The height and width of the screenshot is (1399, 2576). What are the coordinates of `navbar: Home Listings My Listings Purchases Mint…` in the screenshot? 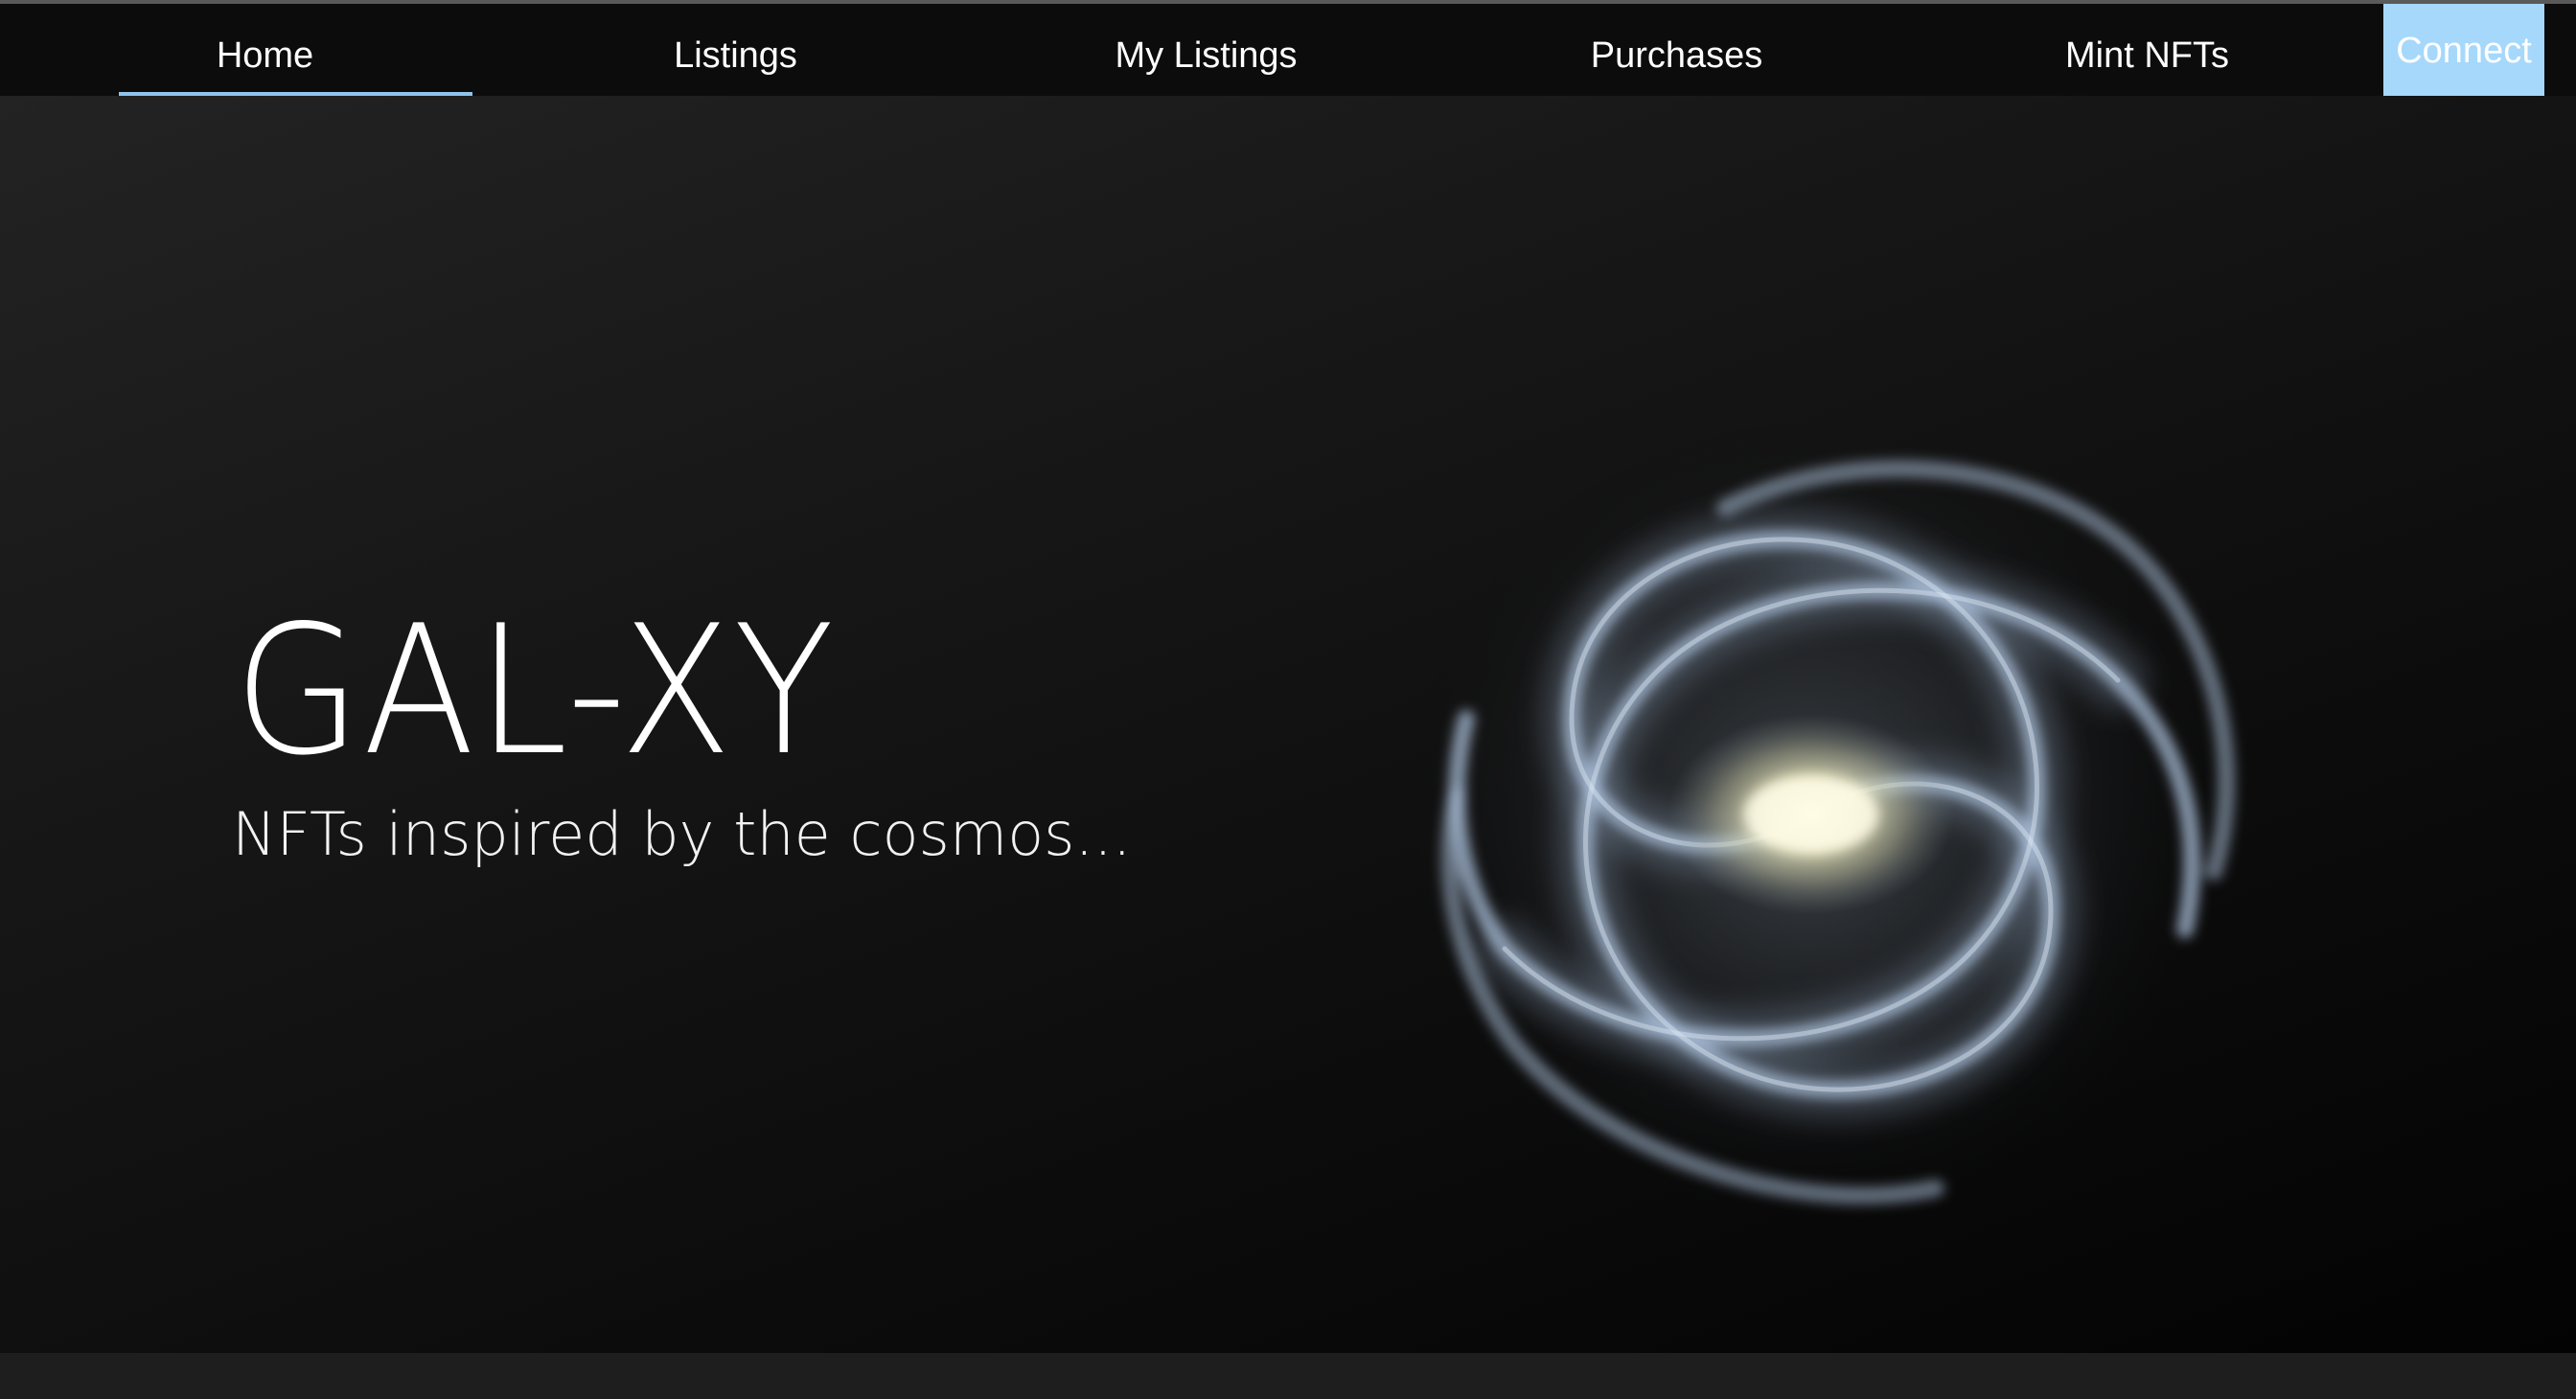 It's located at (1288, 51).